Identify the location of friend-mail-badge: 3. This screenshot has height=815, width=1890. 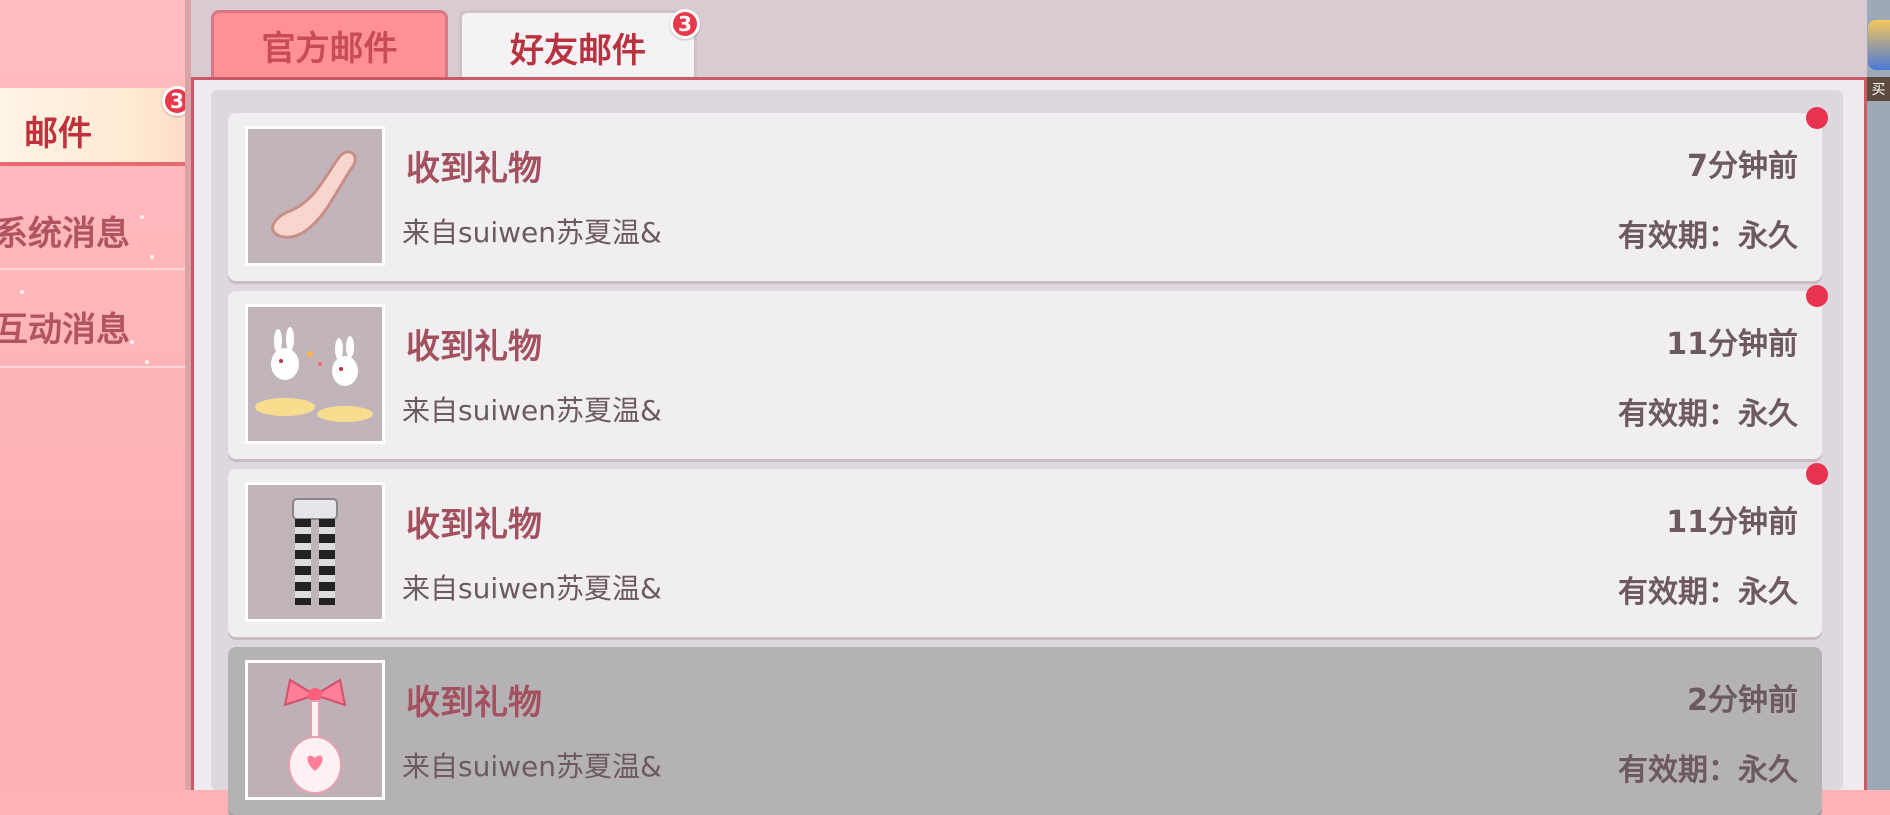
(685, 24).